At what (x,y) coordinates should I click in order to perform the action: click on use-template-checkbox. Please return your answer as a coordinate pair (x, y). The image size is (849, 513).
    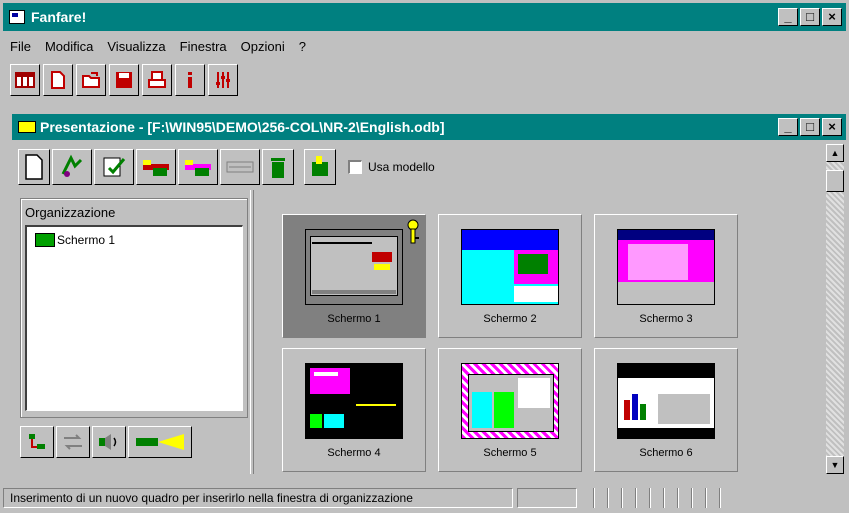
    Looking at the image, I should click on (355, 167).